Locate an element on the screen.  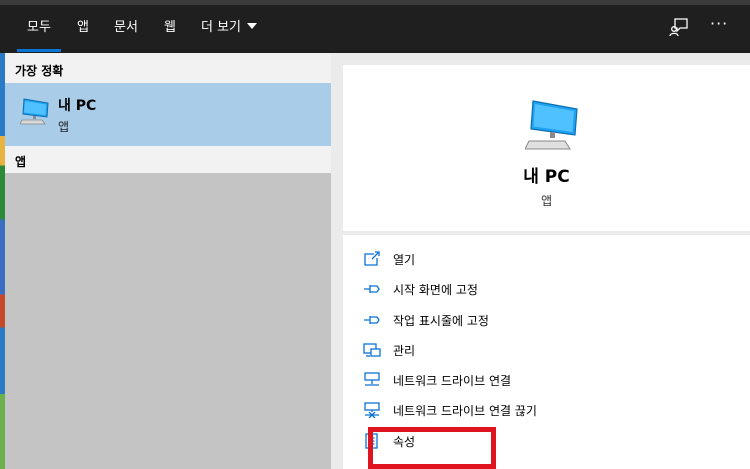
caret-down-icon is located at coordinates (252, 26).